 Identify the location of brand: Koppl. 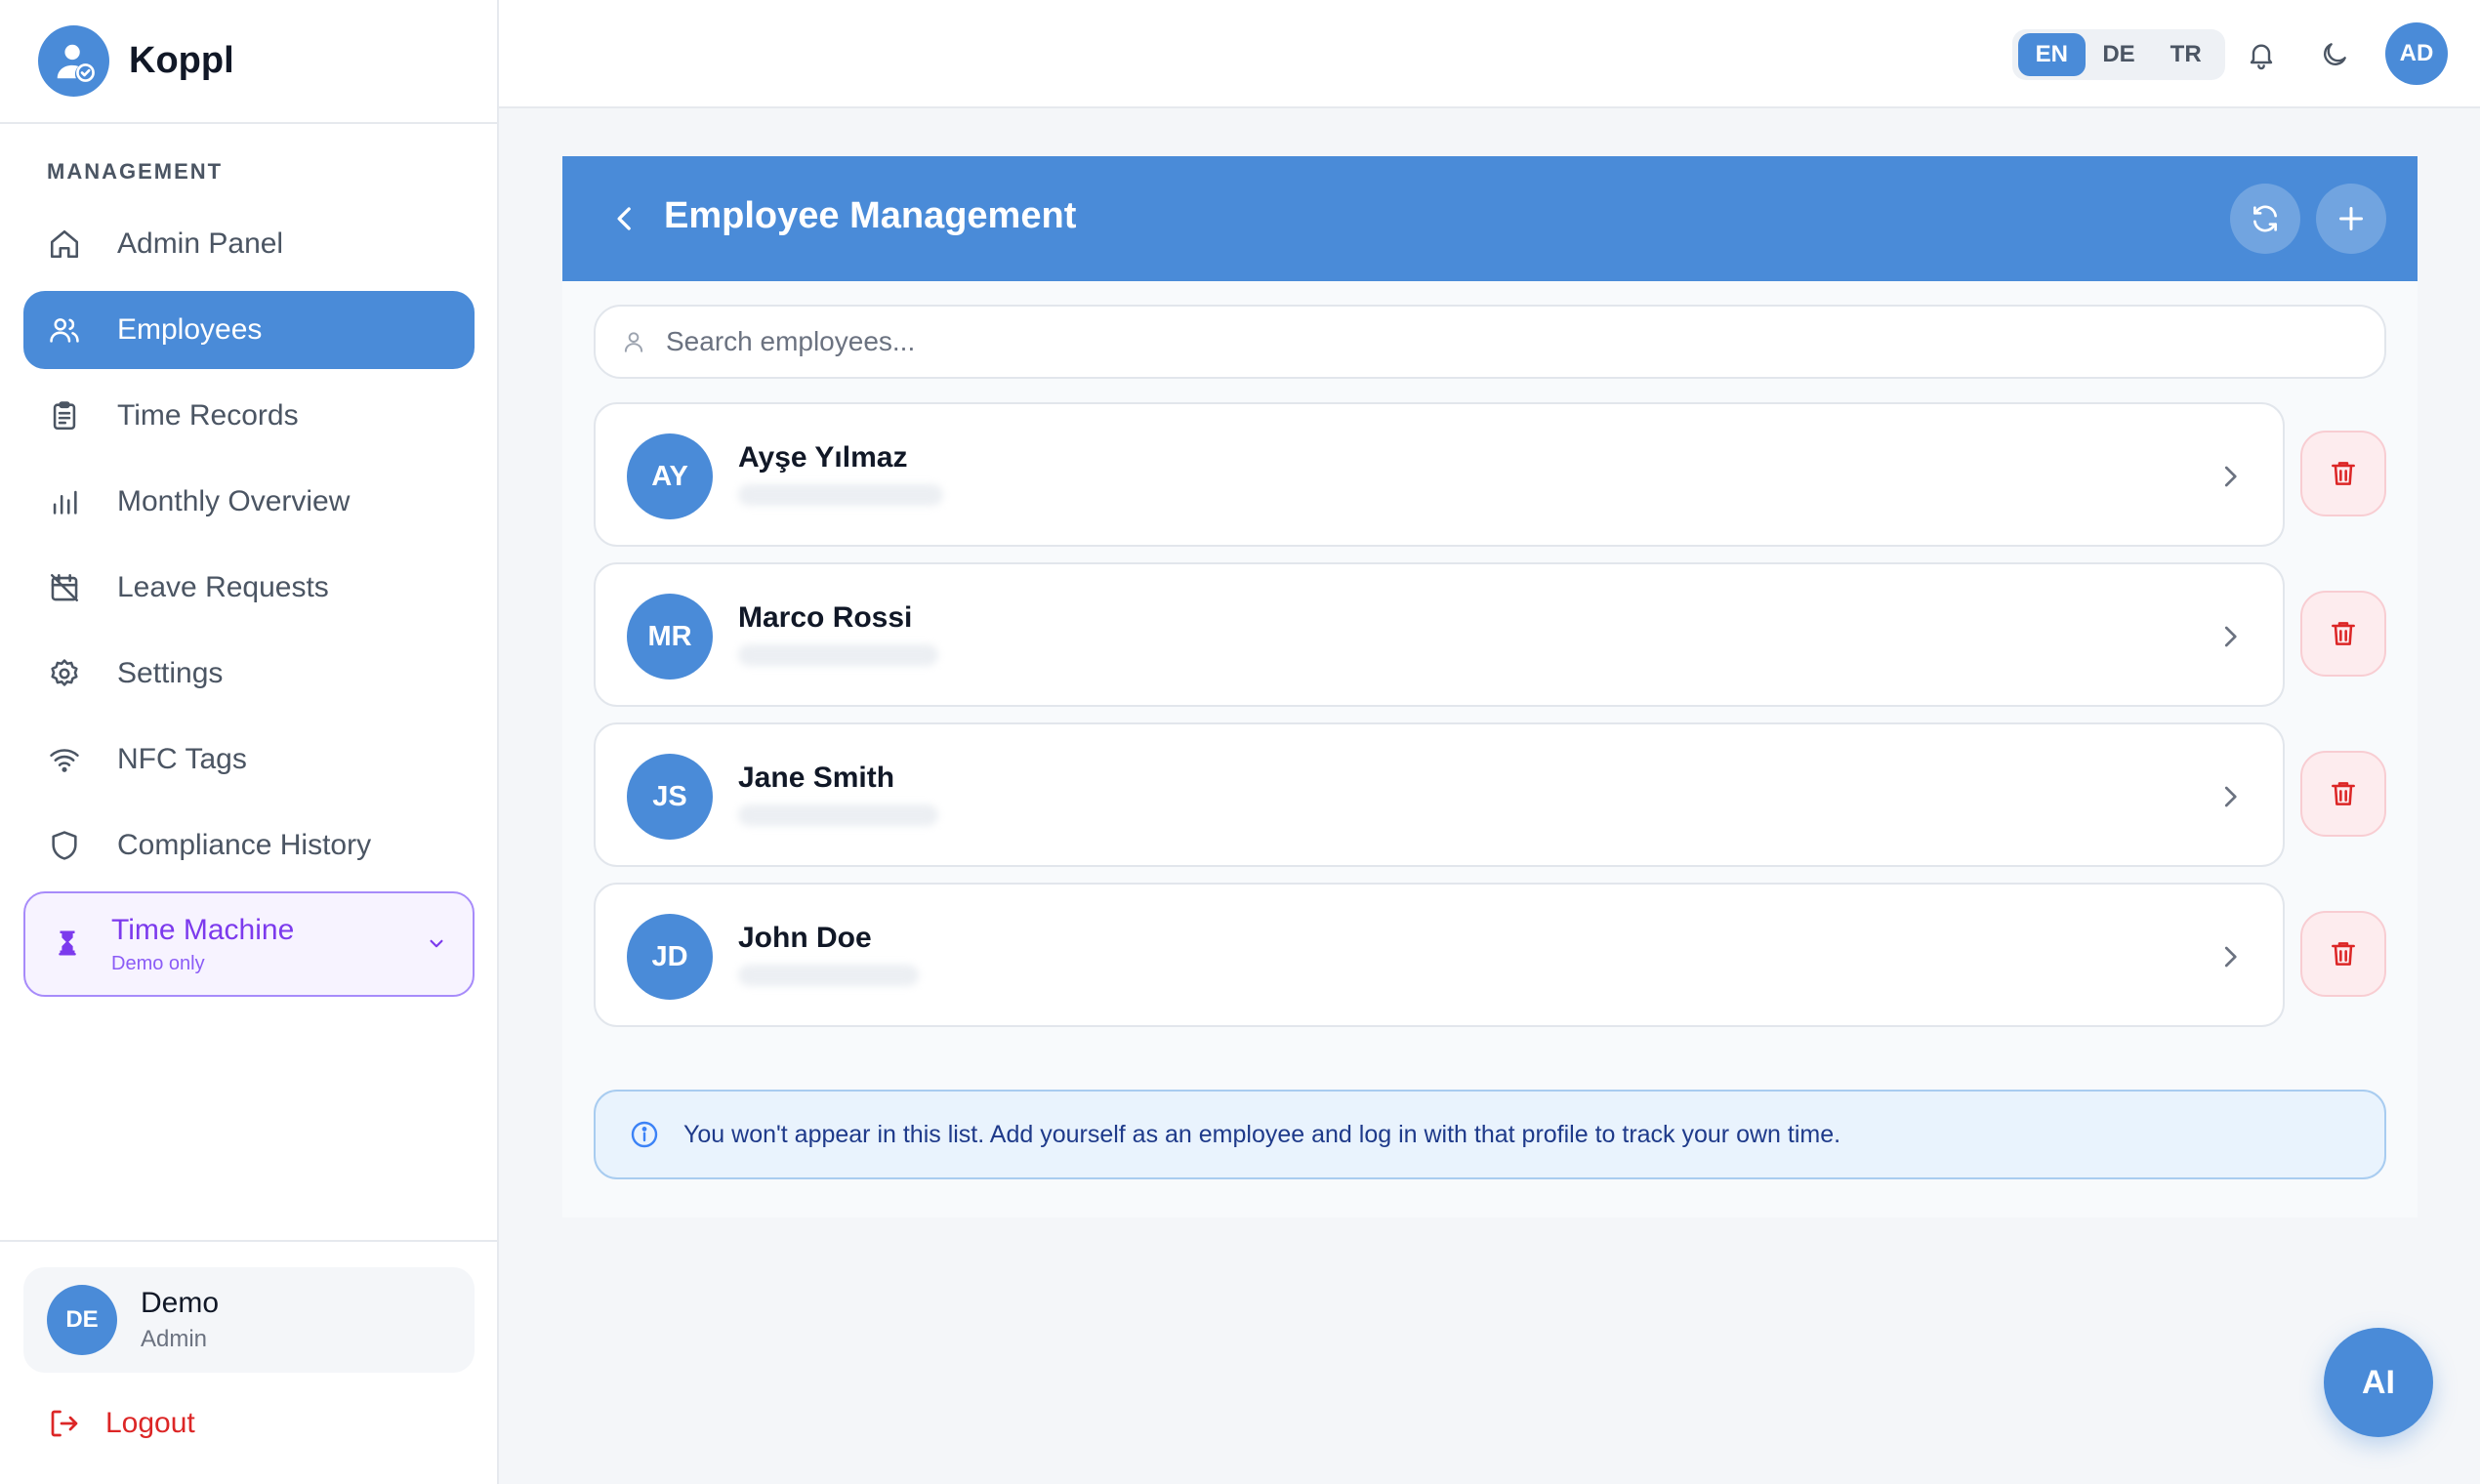
(248, 62).